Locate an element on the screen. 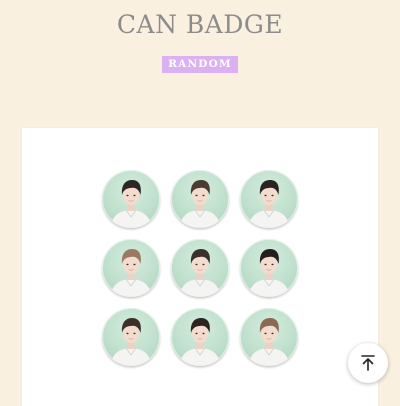 This screenshot has width=400, height=406. page-title: CAN BADGE is located at coordinates (200, 24).